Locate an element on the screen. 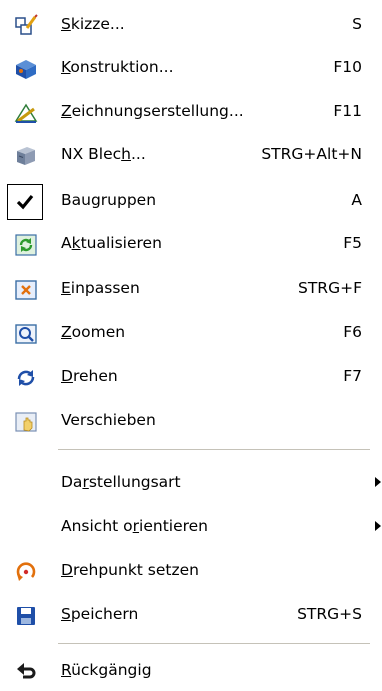 The width and height of the screenshot is (382, 691). menu-item-sketch: Skizze... S is located at coordinates (191, 24).